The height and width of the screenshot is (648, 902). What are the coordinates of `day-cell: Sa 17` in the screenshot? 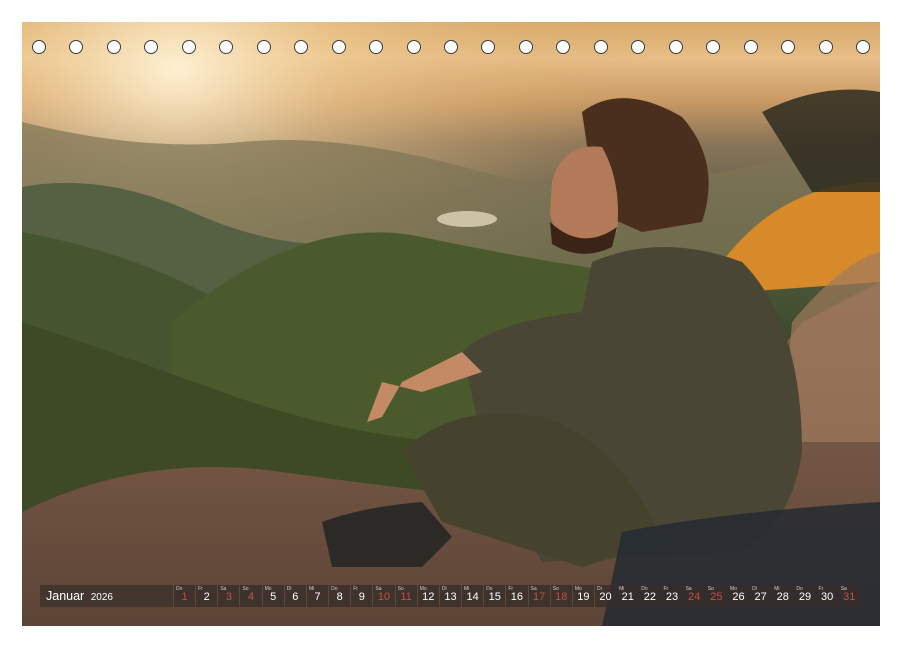 It's located at (539, 596).